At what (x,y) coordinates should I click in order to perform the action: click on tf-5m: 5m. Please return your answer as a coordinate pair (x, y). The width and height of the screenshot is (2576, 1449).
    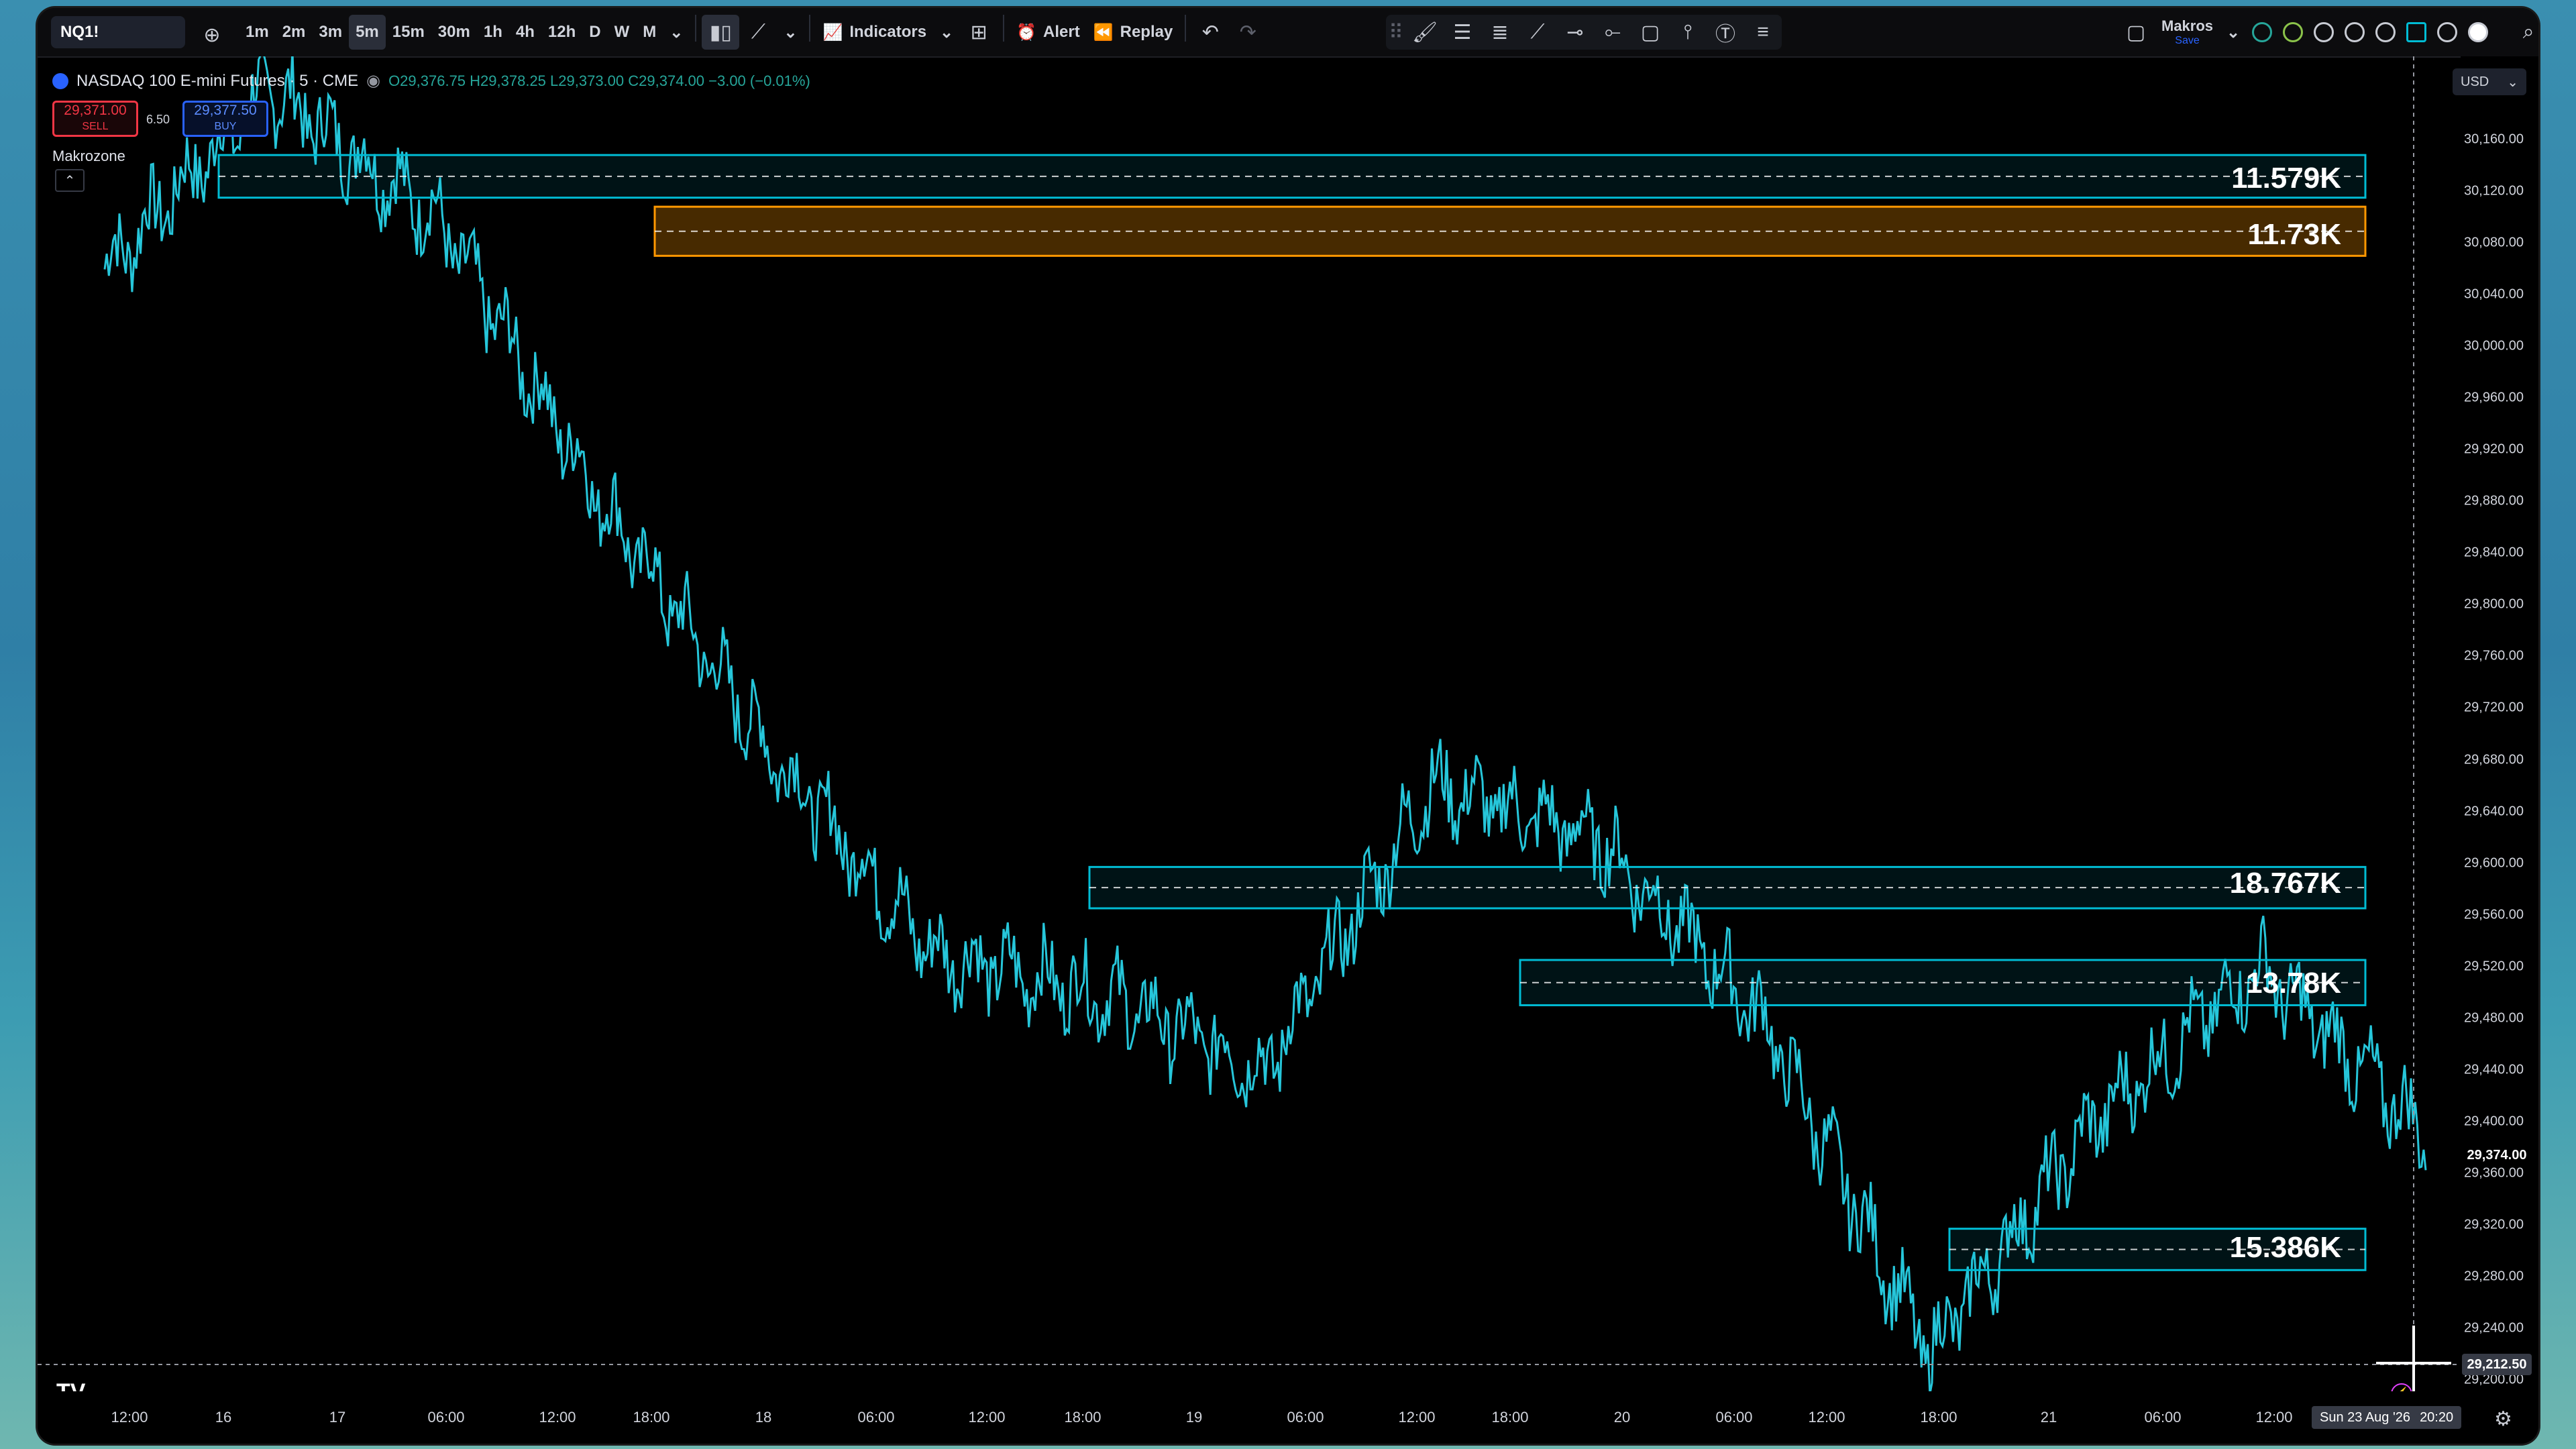
    Looking at the image, I should click on (367, 32).